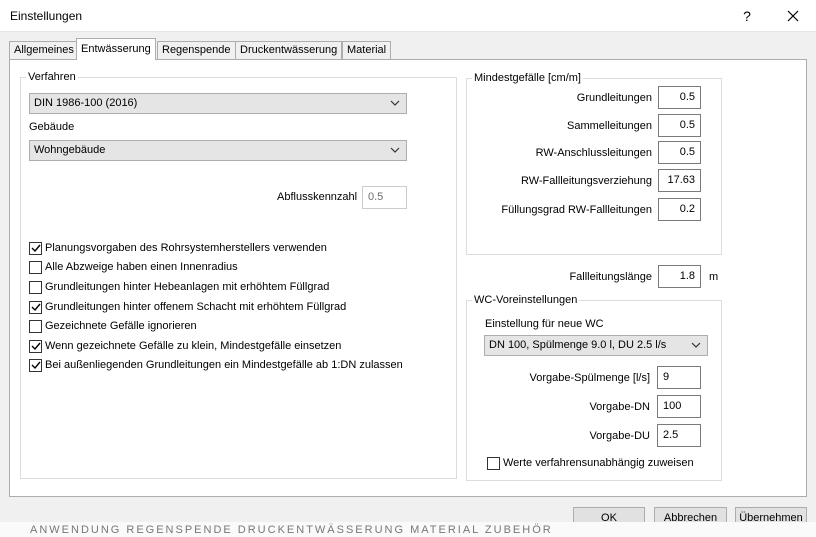 The height and width of the screenshot is (537, 816). I want to click on grundleitungen-field: 0.5, so click(679, 97).